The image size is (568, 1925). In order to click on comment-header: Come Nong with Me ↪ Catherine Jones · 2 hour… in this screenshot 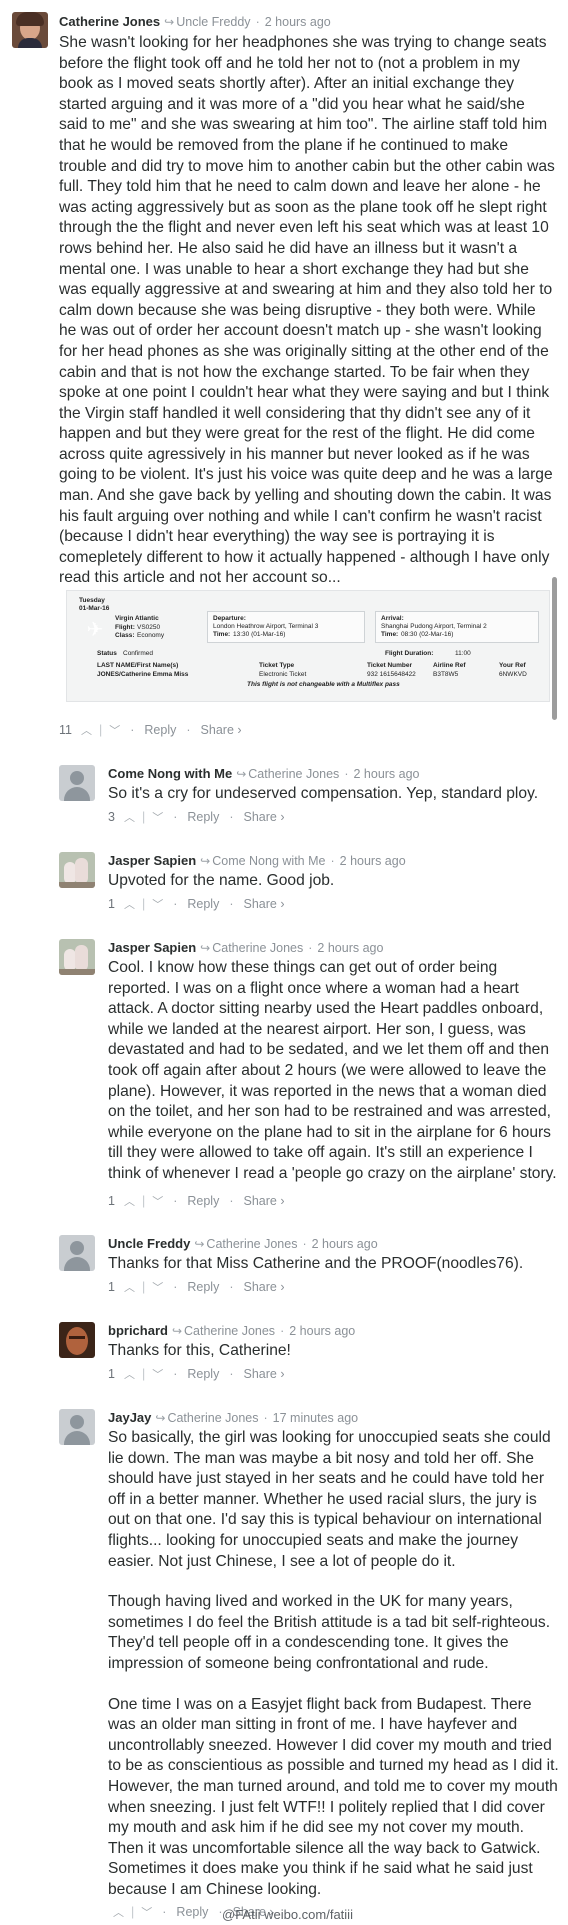, I will do `click(264, 774)`.